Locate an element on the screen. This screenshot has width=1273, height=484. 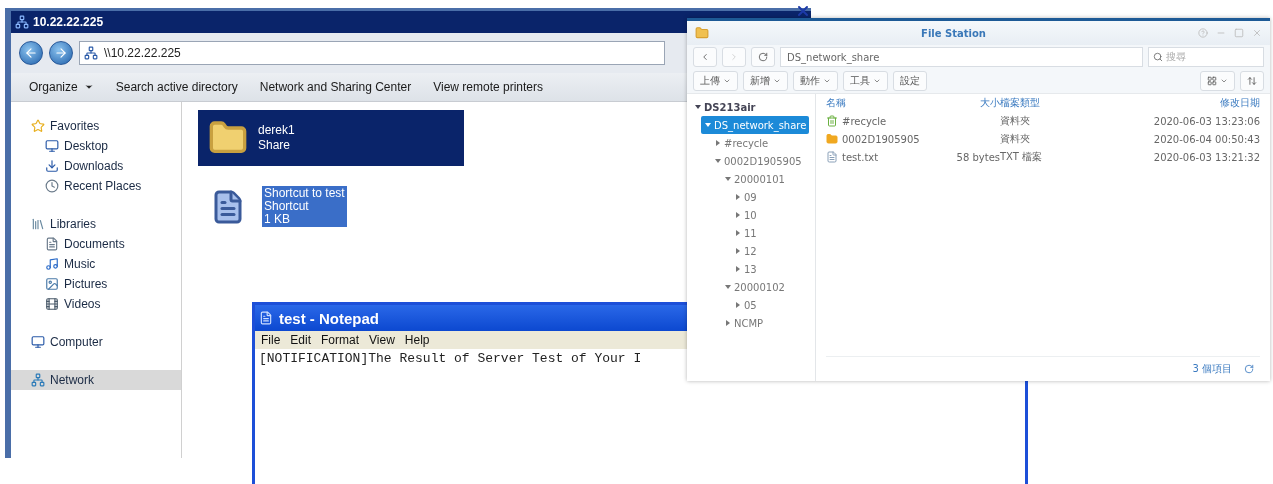
nav-item: Downloads is located at coordinates (96, 166).